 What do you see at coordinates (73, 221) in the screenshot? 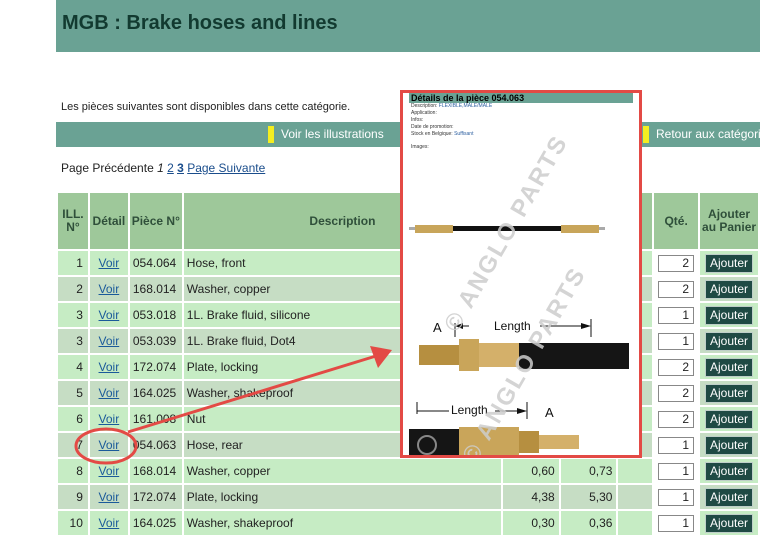
I see `col-ill: ILL. N°` at bounding box center [73, 221].